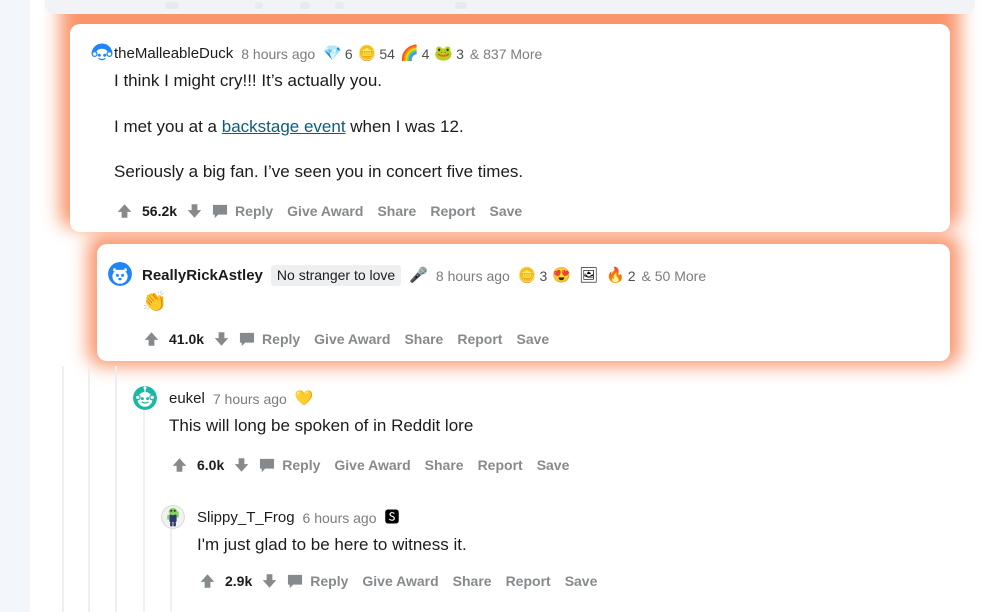 The image size is (990, 612). I want to click on award-item: 😍, so click(563, 275).